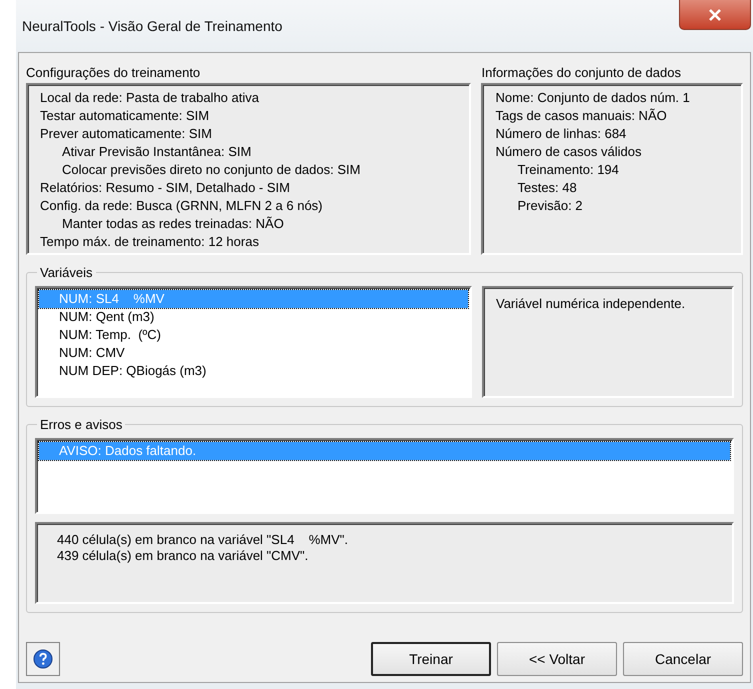 This screenshot has height=689, width=753. Describe the element at coordinates (156, 152) in the screenshot. I see `info-line: Ativar Previsão Instantânea: SIM` at that location.